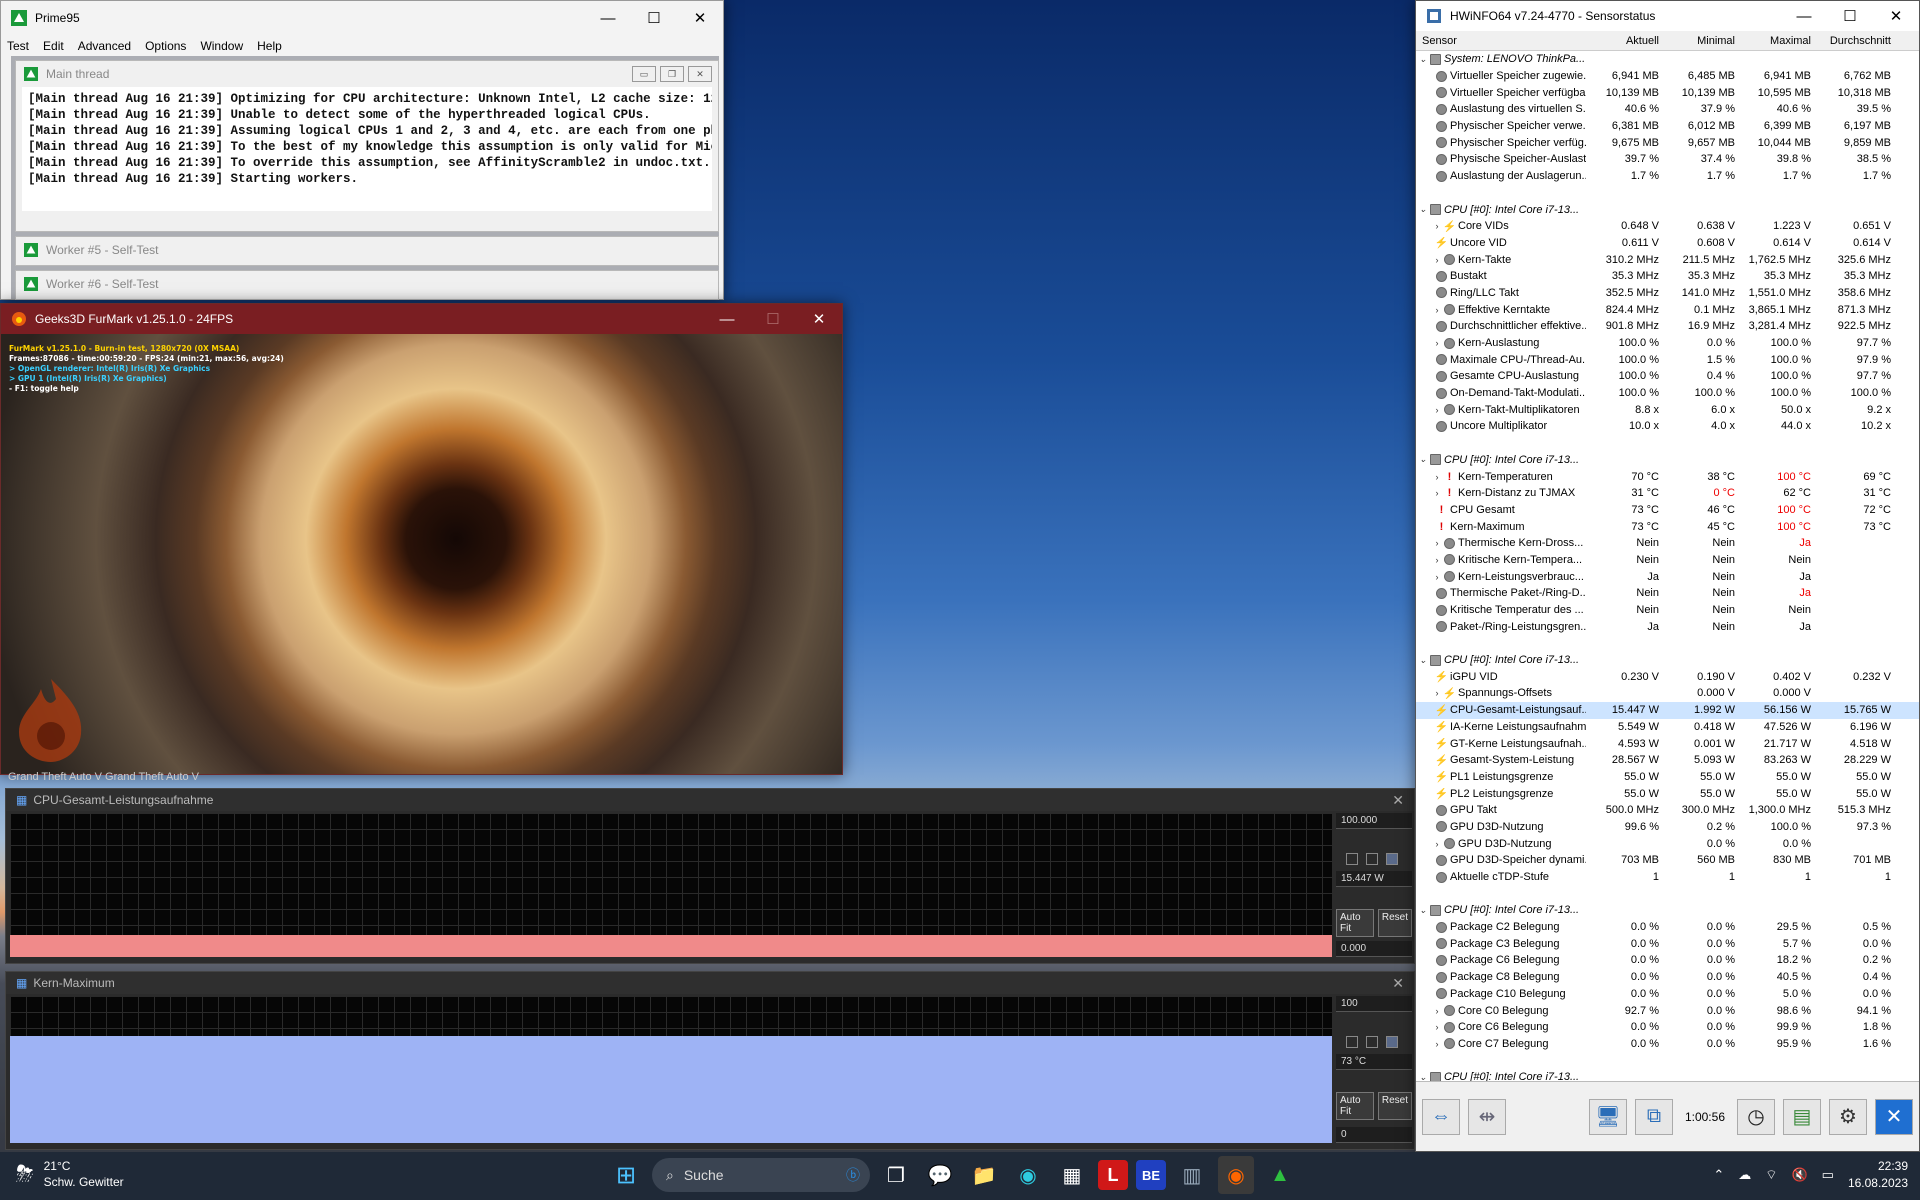  What do you see at coordinates (1667, 610) in the screenshot?
I see `sensor-row: Kritische Temperatur des ... Nein Nein Nein` at bounding box center [1667, 610].